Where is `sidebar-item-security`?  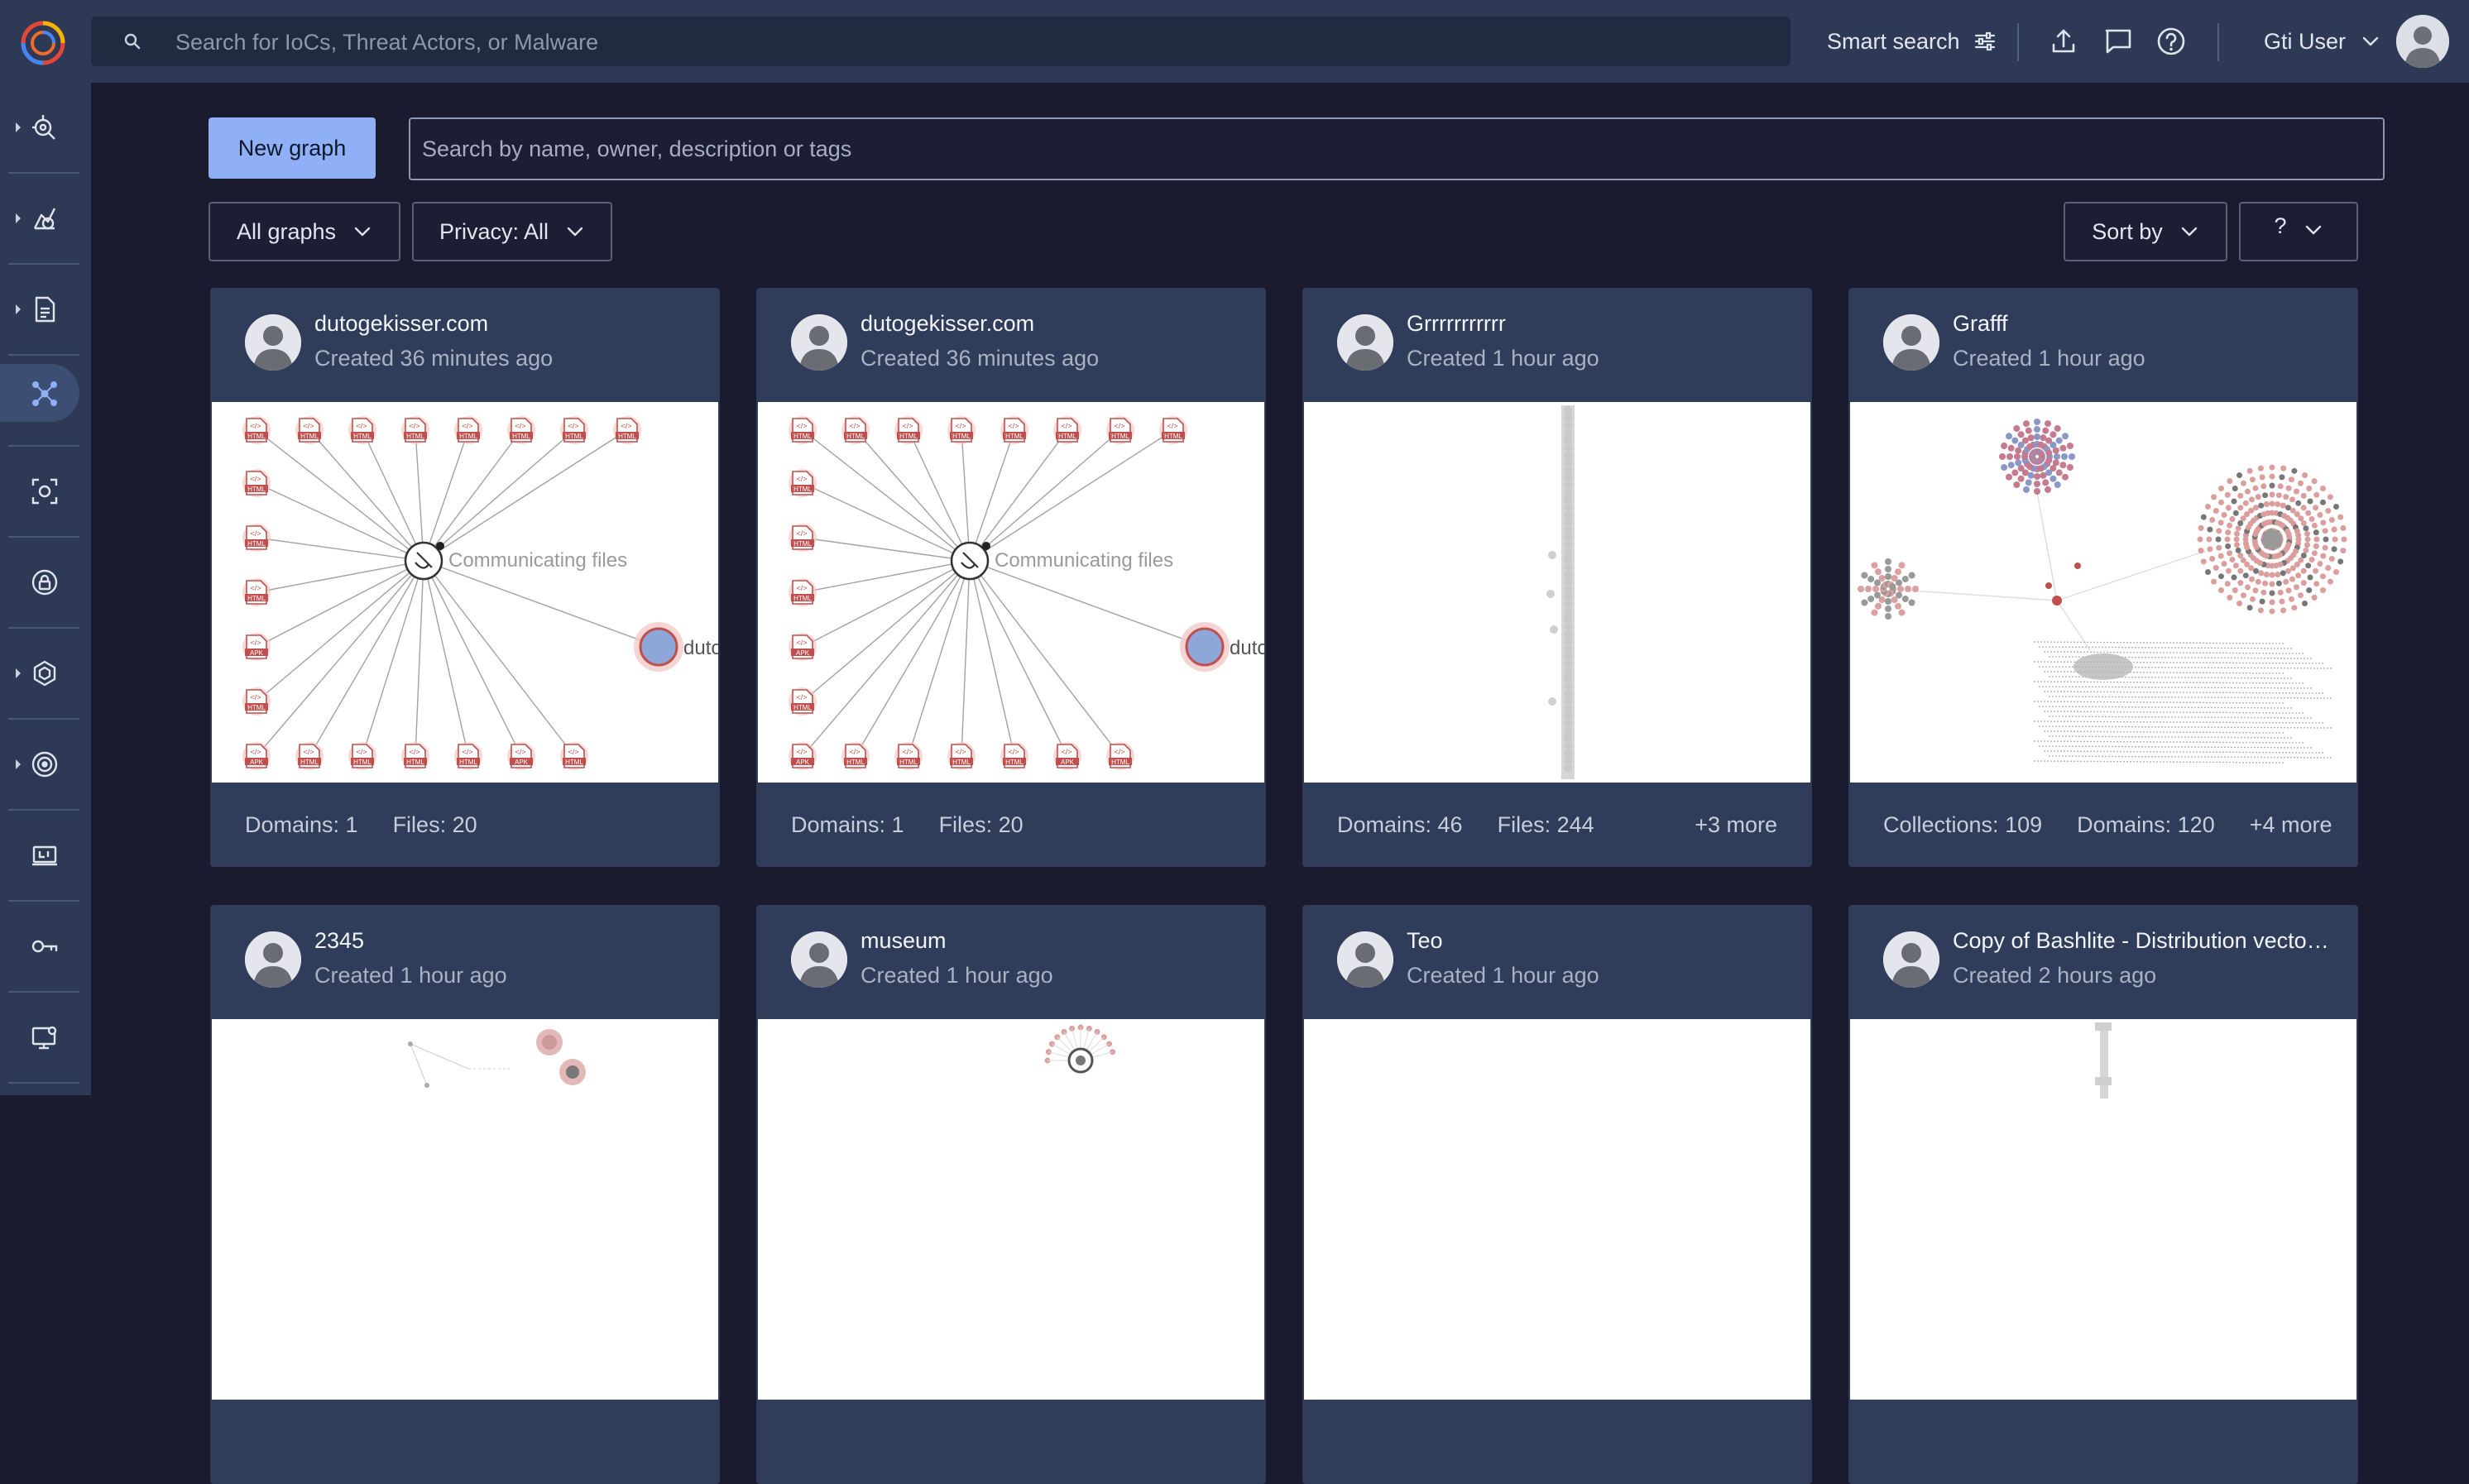 sidebar-item-security is located at coordinates (45, 583).